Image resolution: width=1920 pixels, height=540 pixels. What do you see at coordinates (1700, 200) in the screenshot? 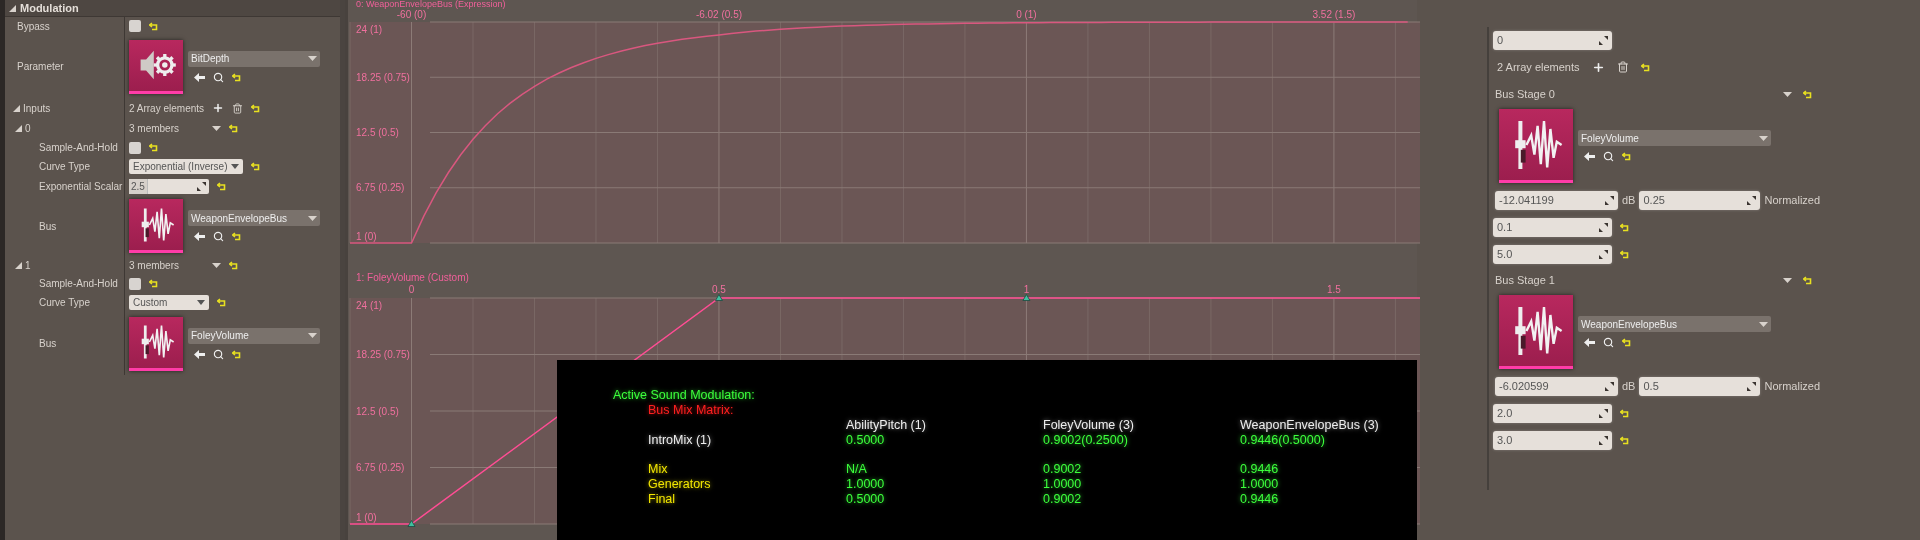
I see `number-field: 0.25` at bounding box center [1700, 200].